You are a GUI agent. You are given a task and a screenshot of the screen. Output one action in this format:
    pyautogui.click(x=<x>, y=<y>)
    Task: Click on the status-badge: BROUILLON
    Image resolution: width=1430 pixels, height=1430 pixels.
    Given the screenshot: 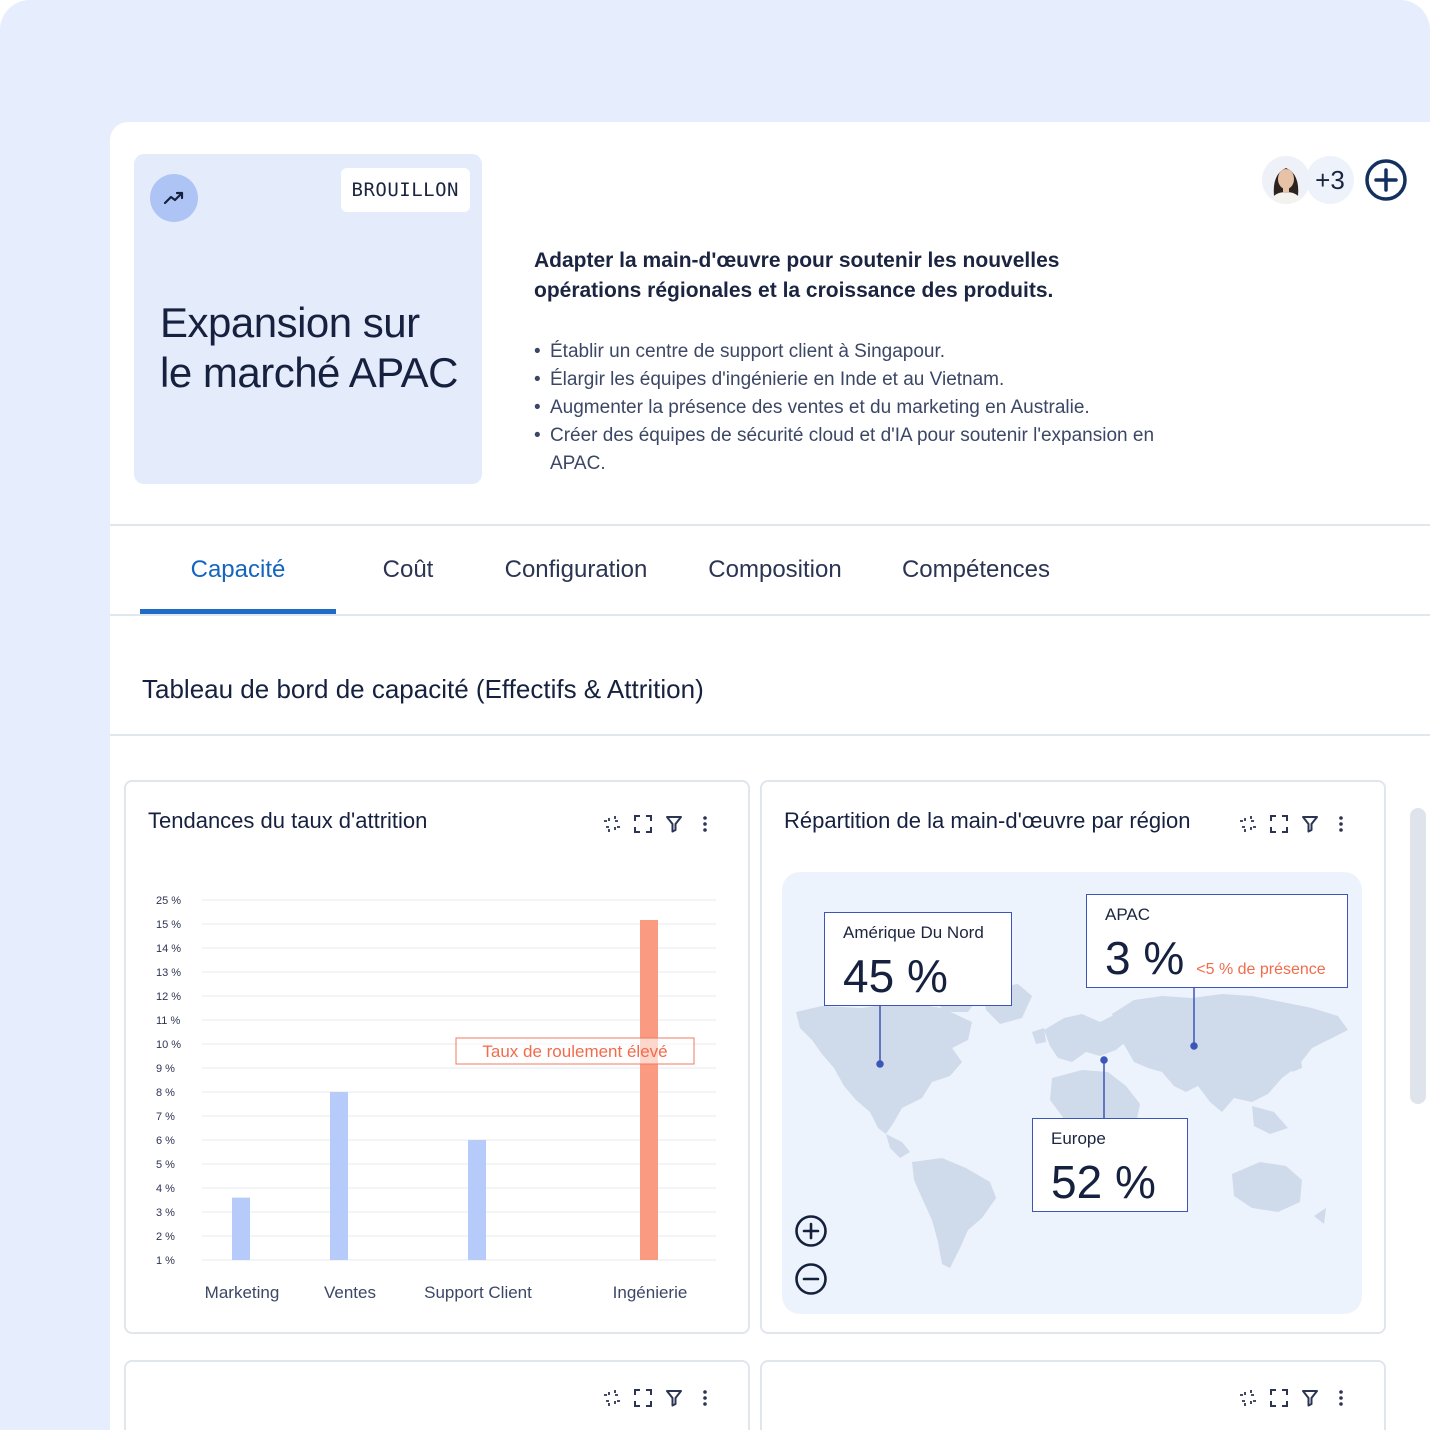 What is the action you would take?
    pyautogui.click(x=405, y=190)
    